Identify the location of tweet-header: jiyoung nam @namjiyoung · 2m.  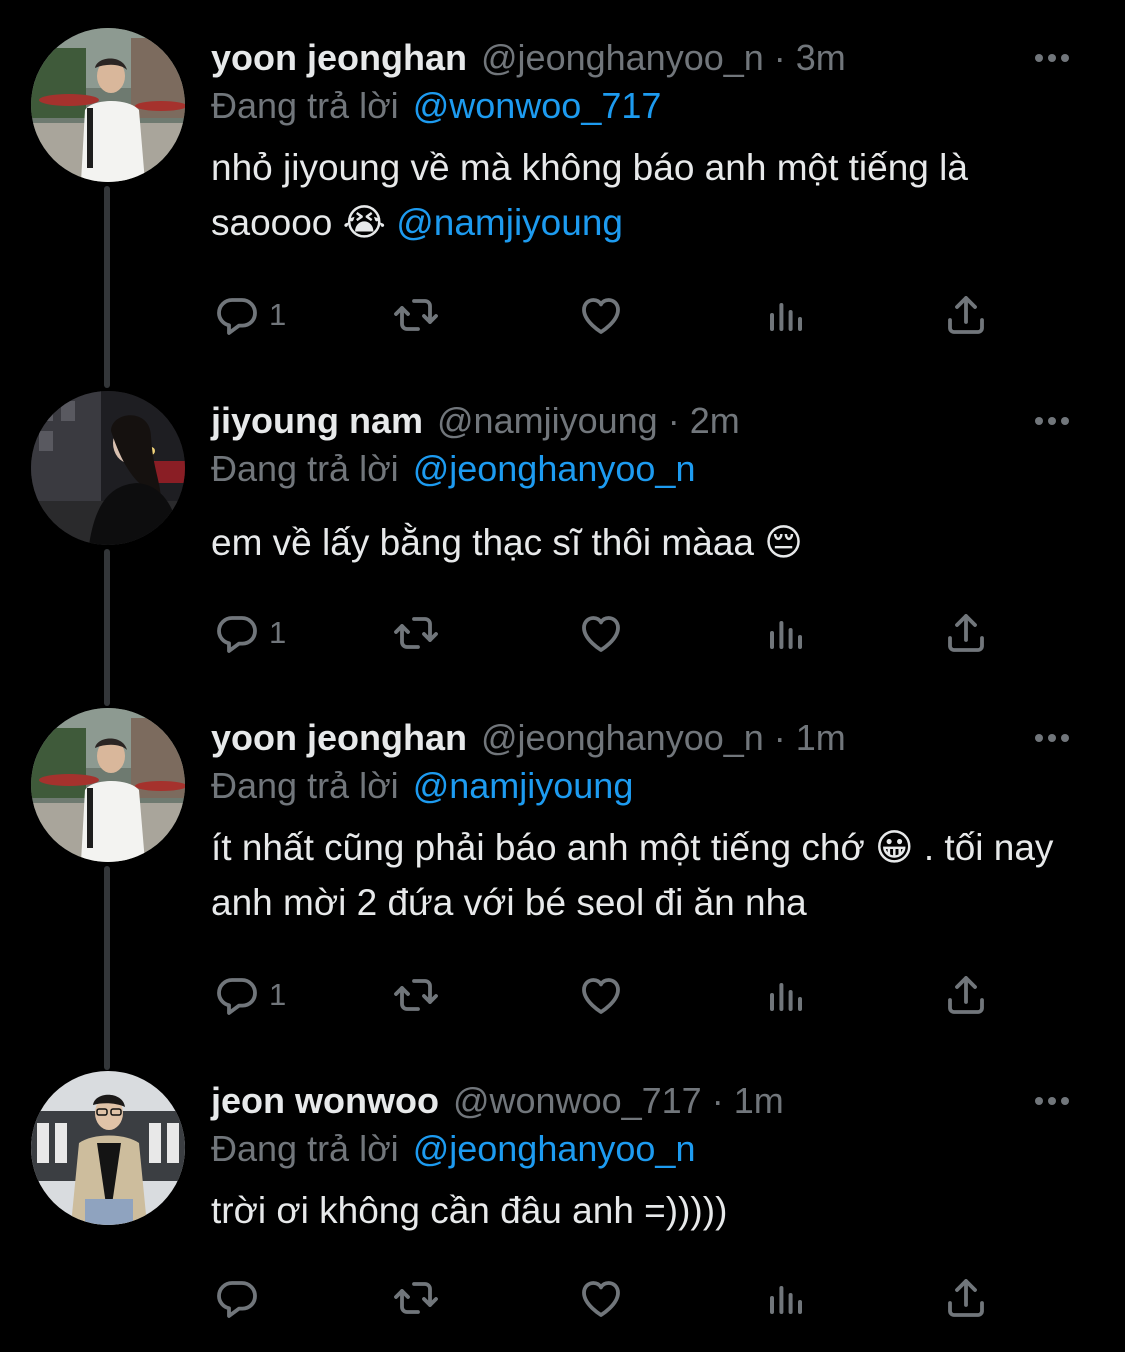
(475, 421).